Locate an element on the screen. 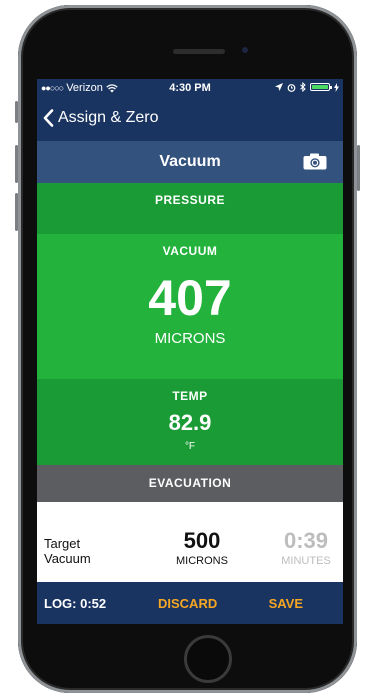 The image size is (372, 698). timer-value: 0:39 is located at coordinates (306, 540).